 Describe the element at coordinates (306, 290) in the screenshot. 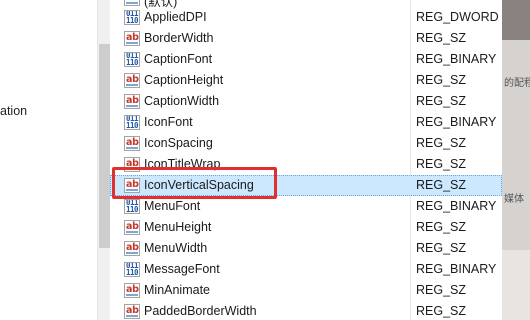

I see `value-row-minanimate: ab MinAnimate REG_SZ` at that location.